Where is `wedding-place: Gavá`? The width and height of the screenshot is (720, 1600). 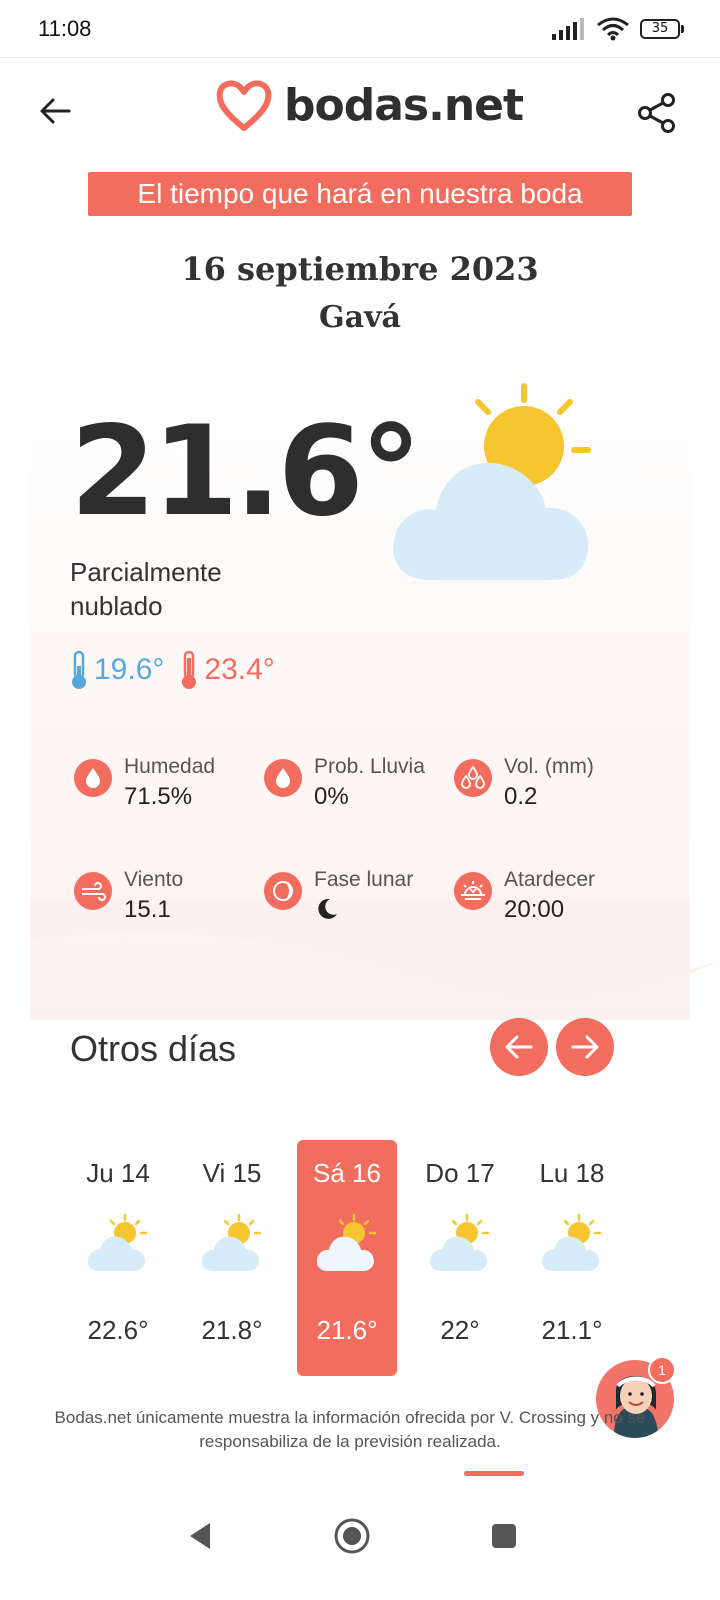
wedding-place: Gavá is located at coordinates (360, 317).